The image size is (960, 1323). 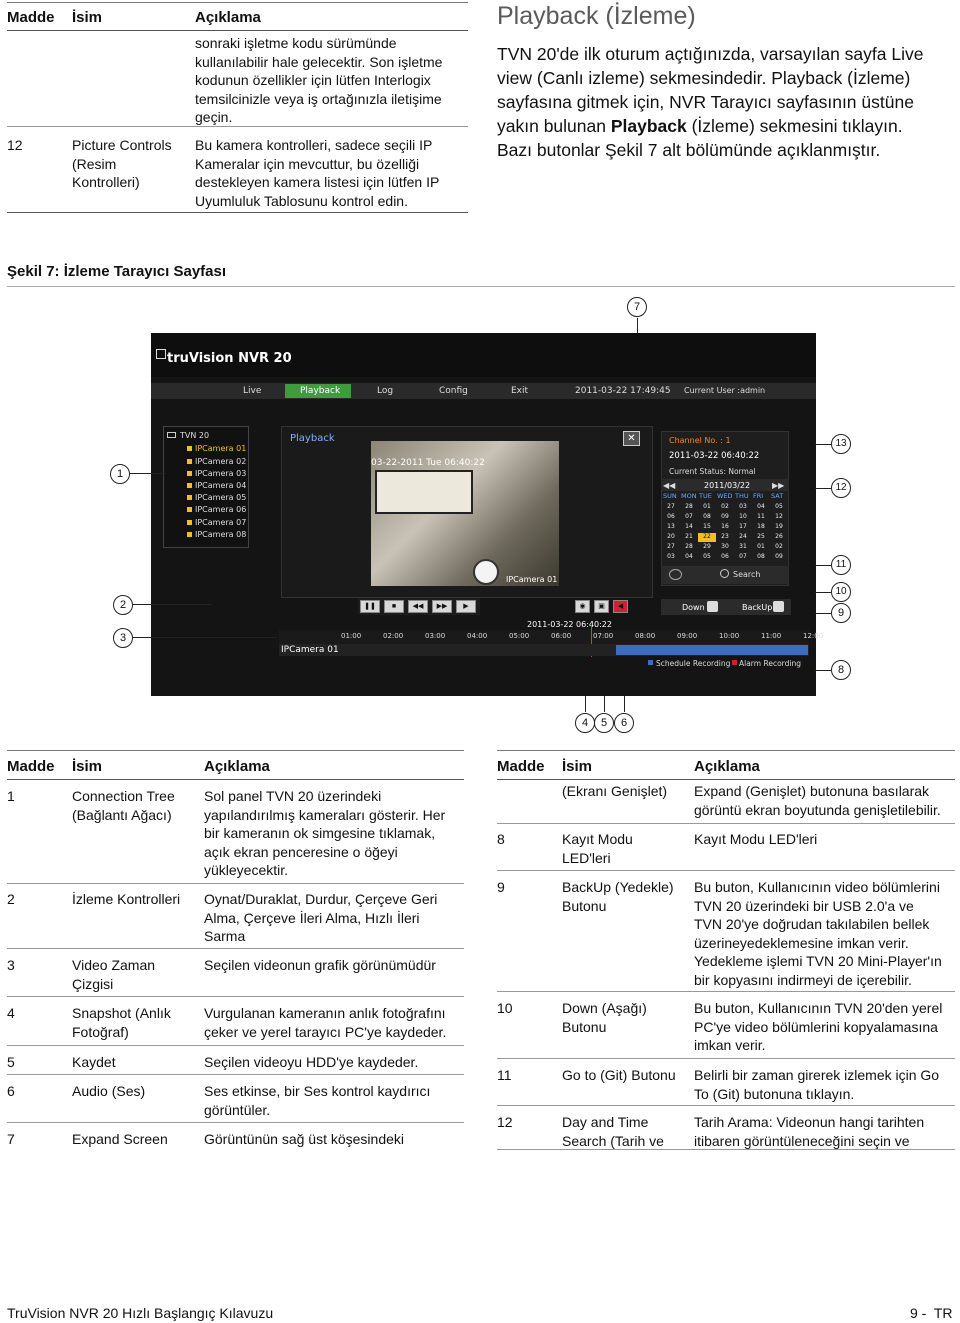 What do you see at coordinates (693, 607) in the screenshot?
I see `down-button: Down` at bounding box center [693, 607].